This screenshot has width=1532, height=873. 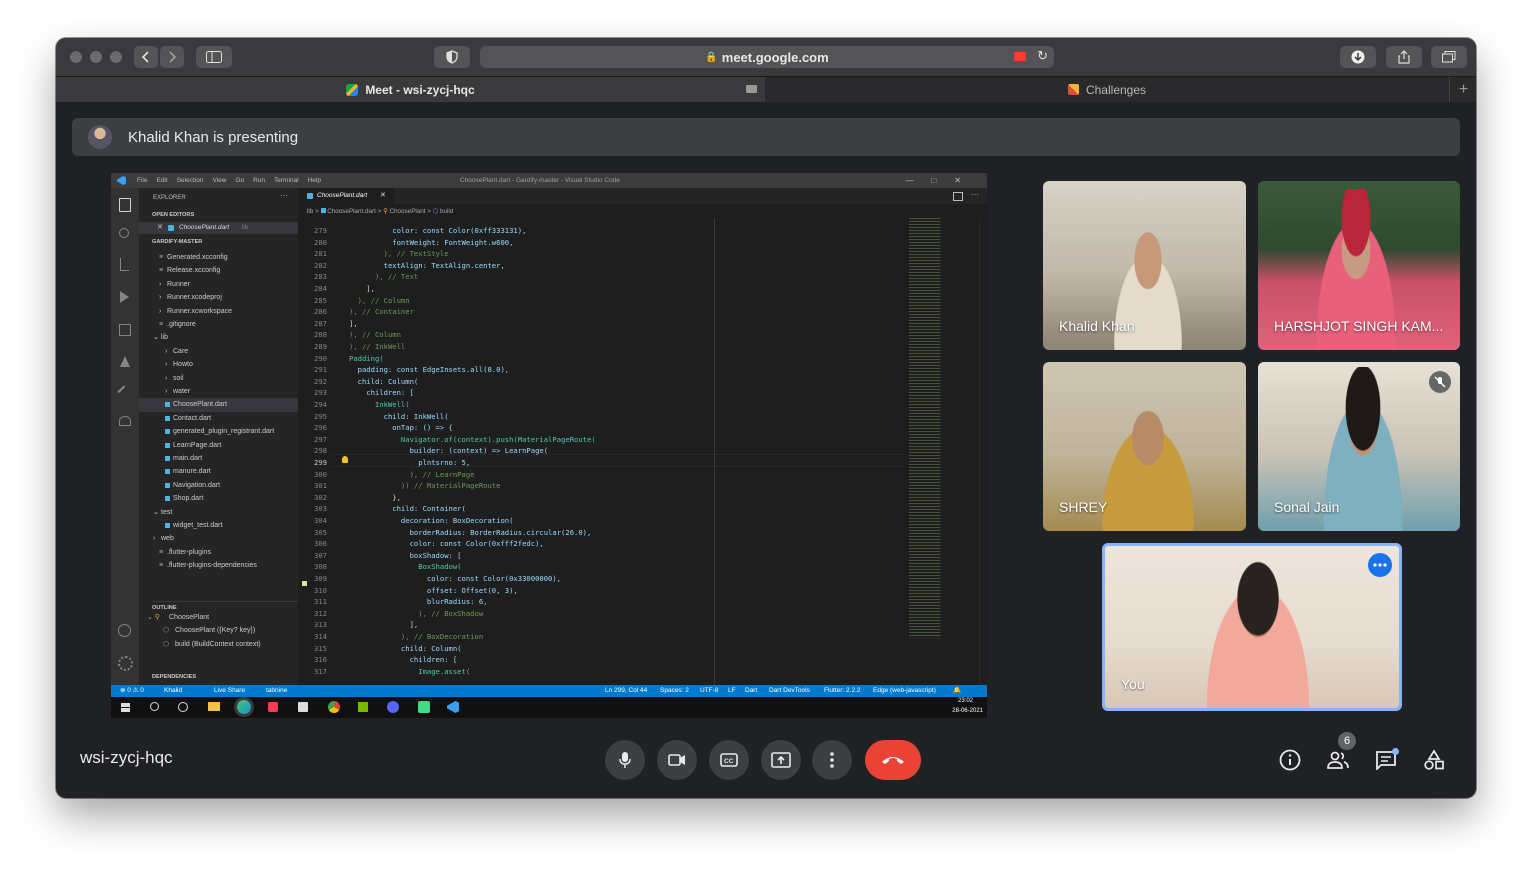 What do you see at coordinates (1449, 57) in the screenshot?
I see `tab-overview-button` at bounding box center [1449, 57].